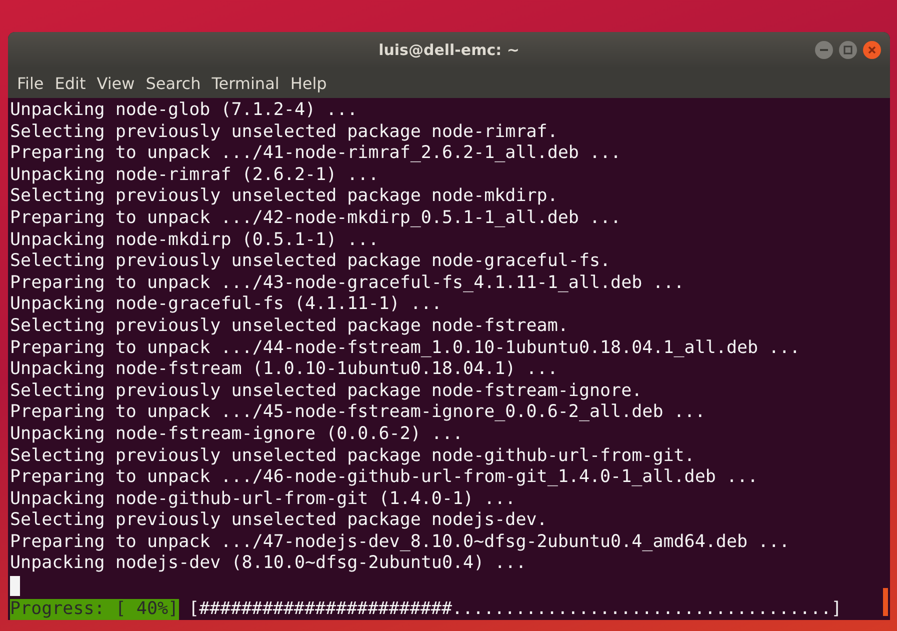 Image resolution: width=897 pixels, height=631 pixels. Describe the element at coordinates (284, 133) in the screenshot. I see `terminal-line: Selecting previously unselected package node-rimraf.` at that location.